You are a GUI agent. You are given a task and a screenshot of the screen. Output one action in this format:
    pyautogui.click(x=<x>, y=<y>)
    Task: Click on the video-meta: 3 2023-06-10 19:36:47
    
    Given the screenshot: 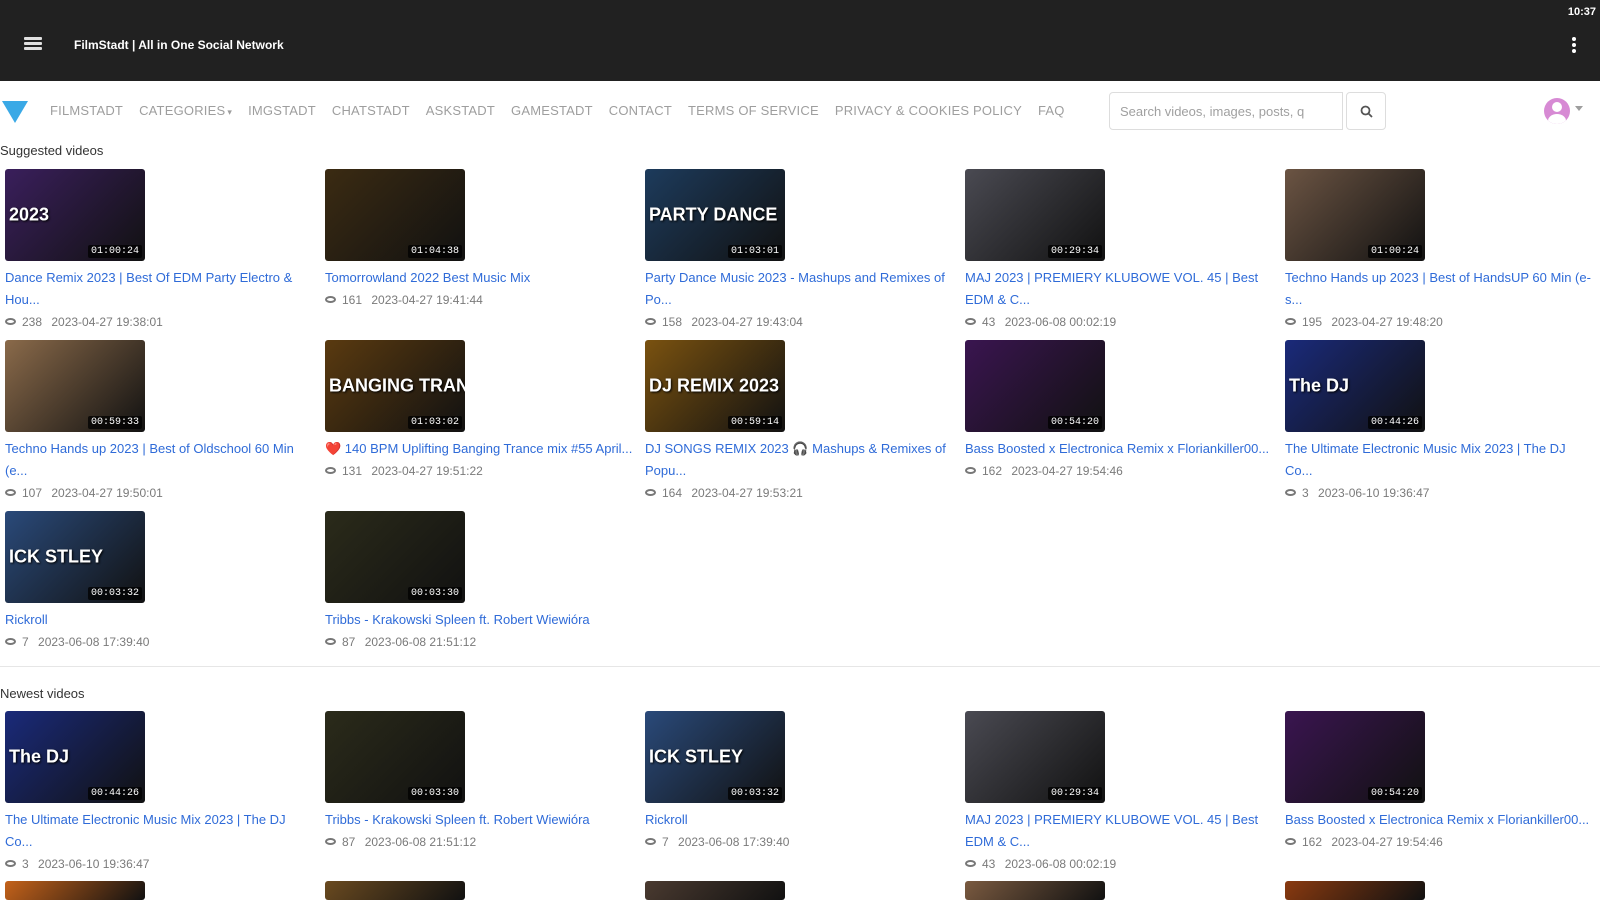 What is the action you would take?
    pyautogui.click(x=1440, y=493)
    